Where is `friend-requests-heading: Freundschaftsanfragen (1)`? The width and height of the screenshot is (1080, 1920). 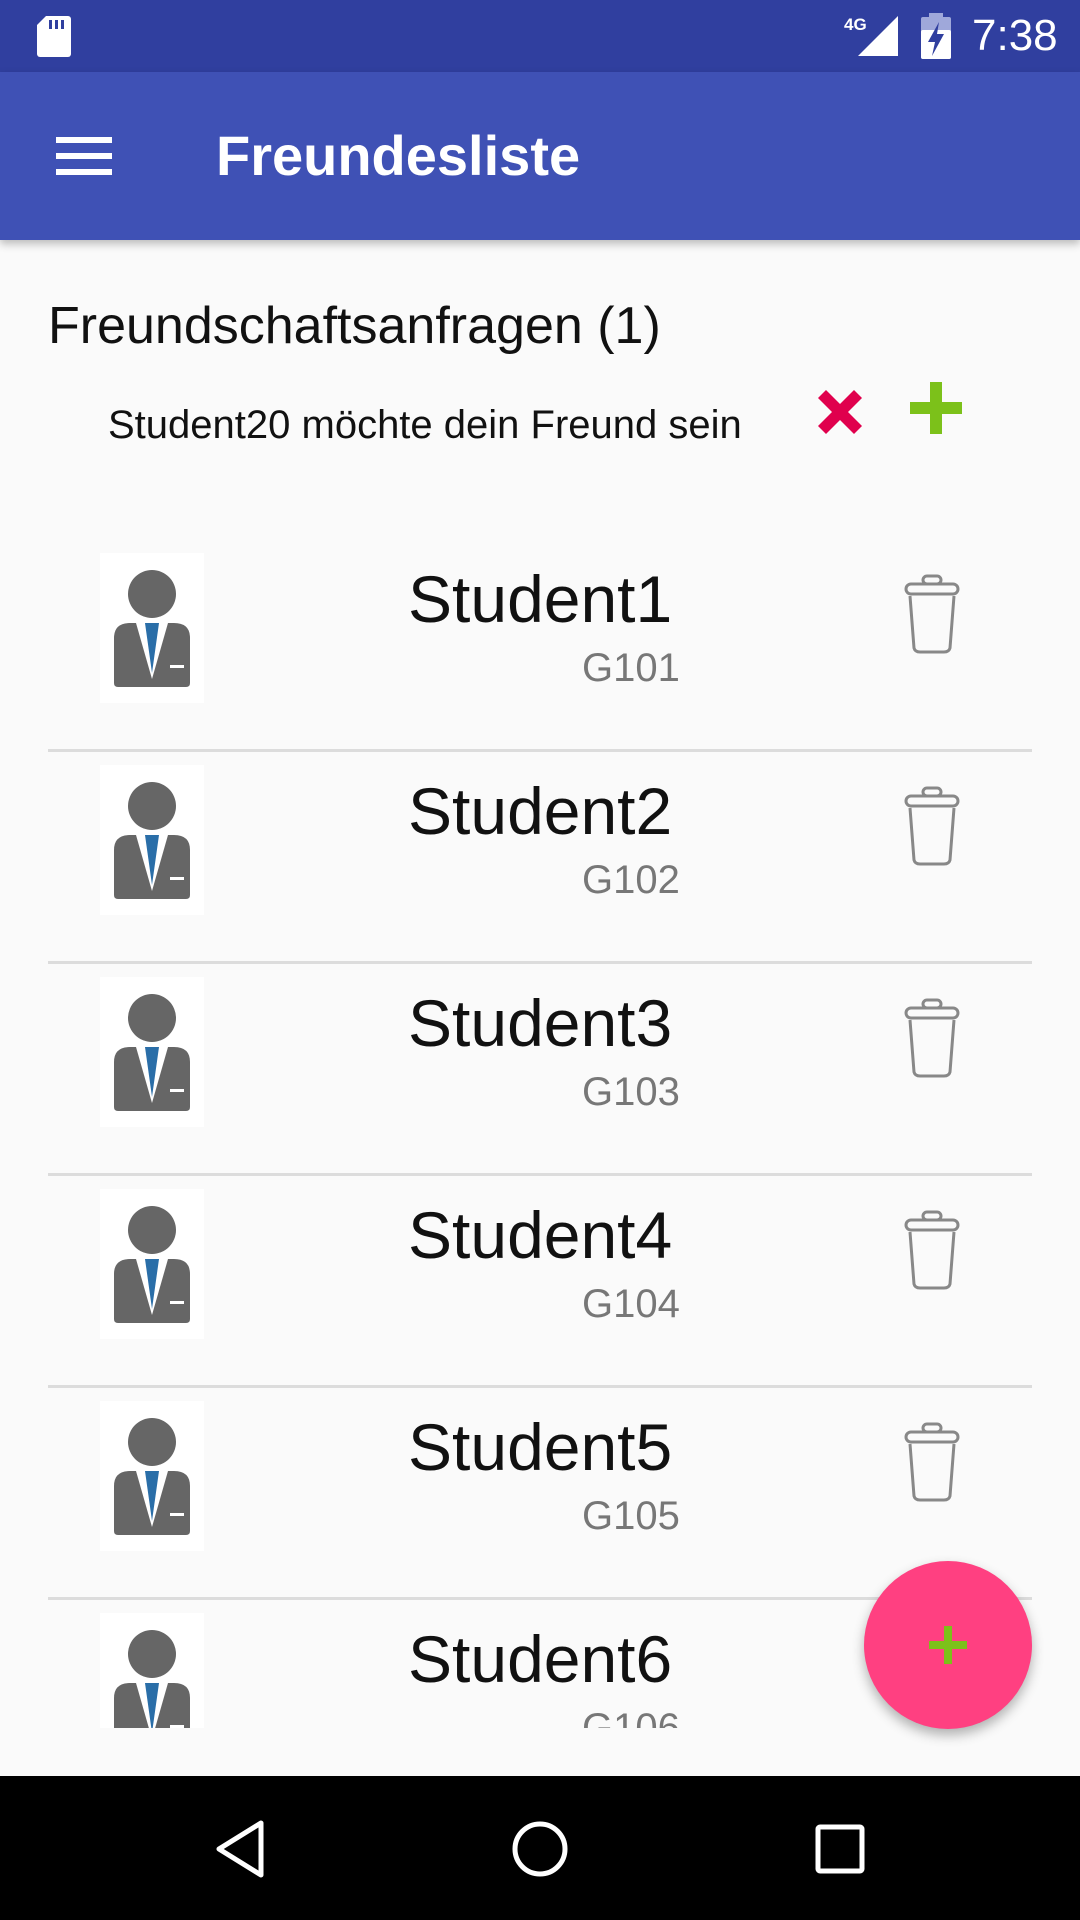 friend-requests-heading: Freundschaftsanfragen (1) is located at coordinates (354, 326).